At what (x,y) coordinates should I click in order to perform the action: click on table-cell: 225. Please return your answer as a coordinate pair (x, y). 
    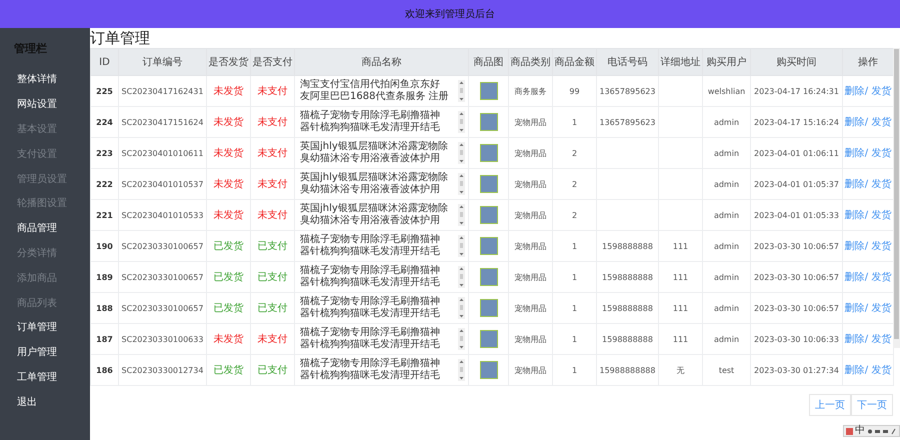
    Looking at the image, I should click on (104, 91).